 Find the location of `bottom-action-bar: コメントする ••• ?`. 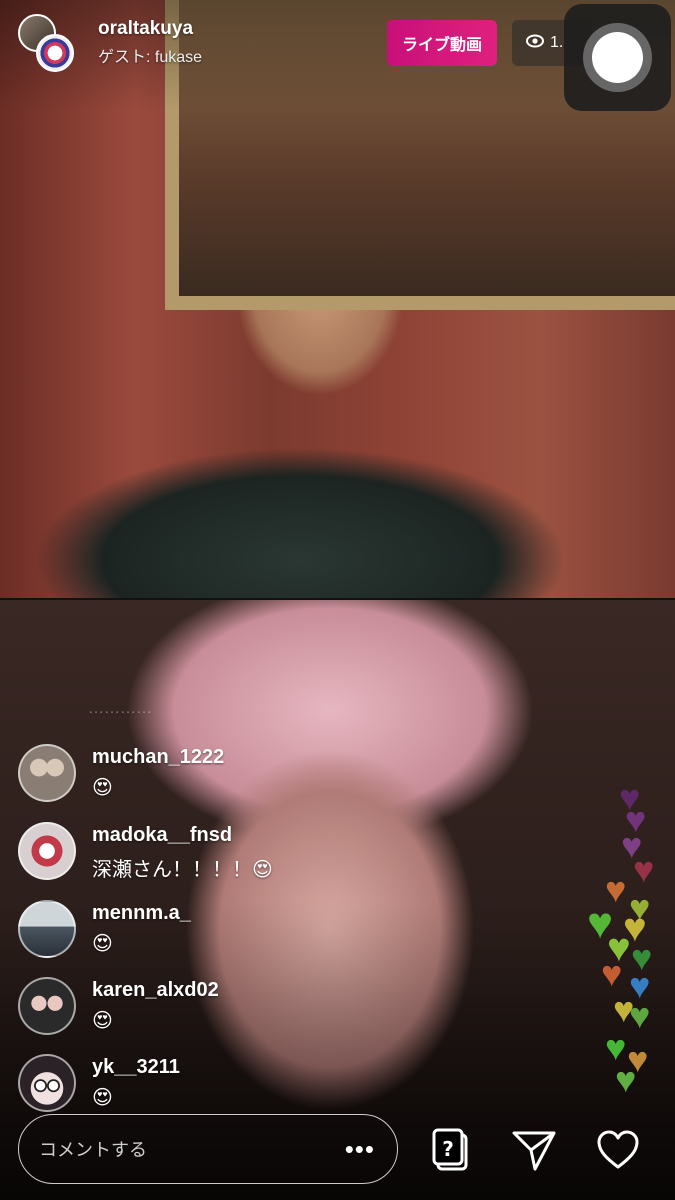

bottom-action-bar: コメントする ••• ? is located at coordinates (337, 1154).